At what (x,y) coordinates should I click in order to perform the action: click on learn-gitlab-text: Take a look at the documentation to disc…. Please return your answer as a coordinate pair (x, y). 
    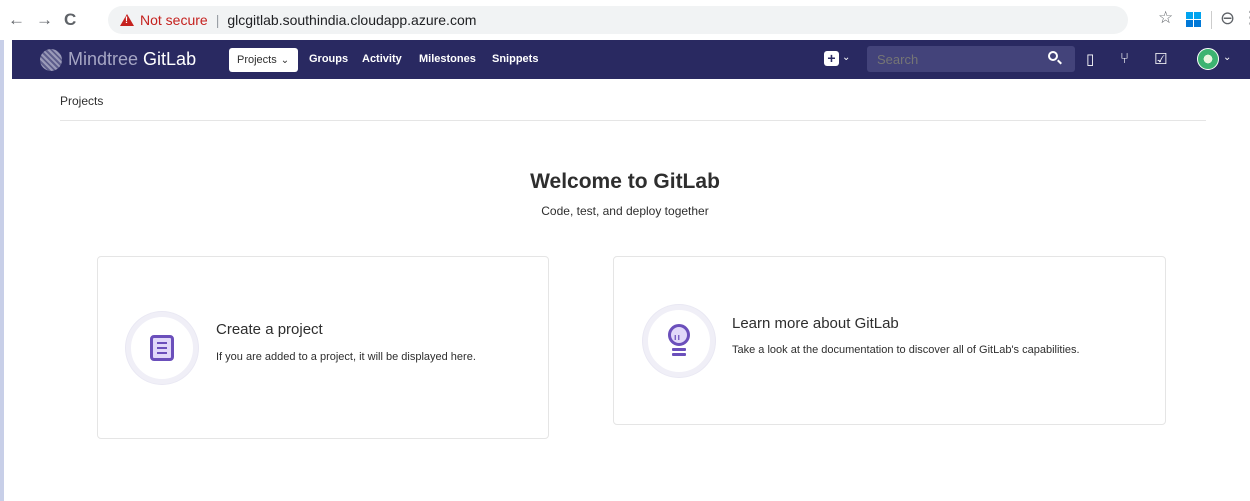
    Looking at the image, I should click on (906, 350).